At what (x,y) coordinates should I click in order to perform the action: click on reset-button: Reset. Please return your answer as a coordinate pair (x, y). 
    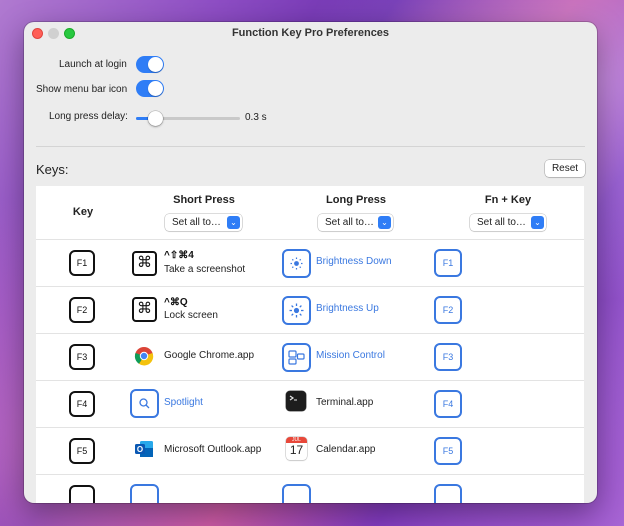
    Looking at the image, I should click on (565, 168).